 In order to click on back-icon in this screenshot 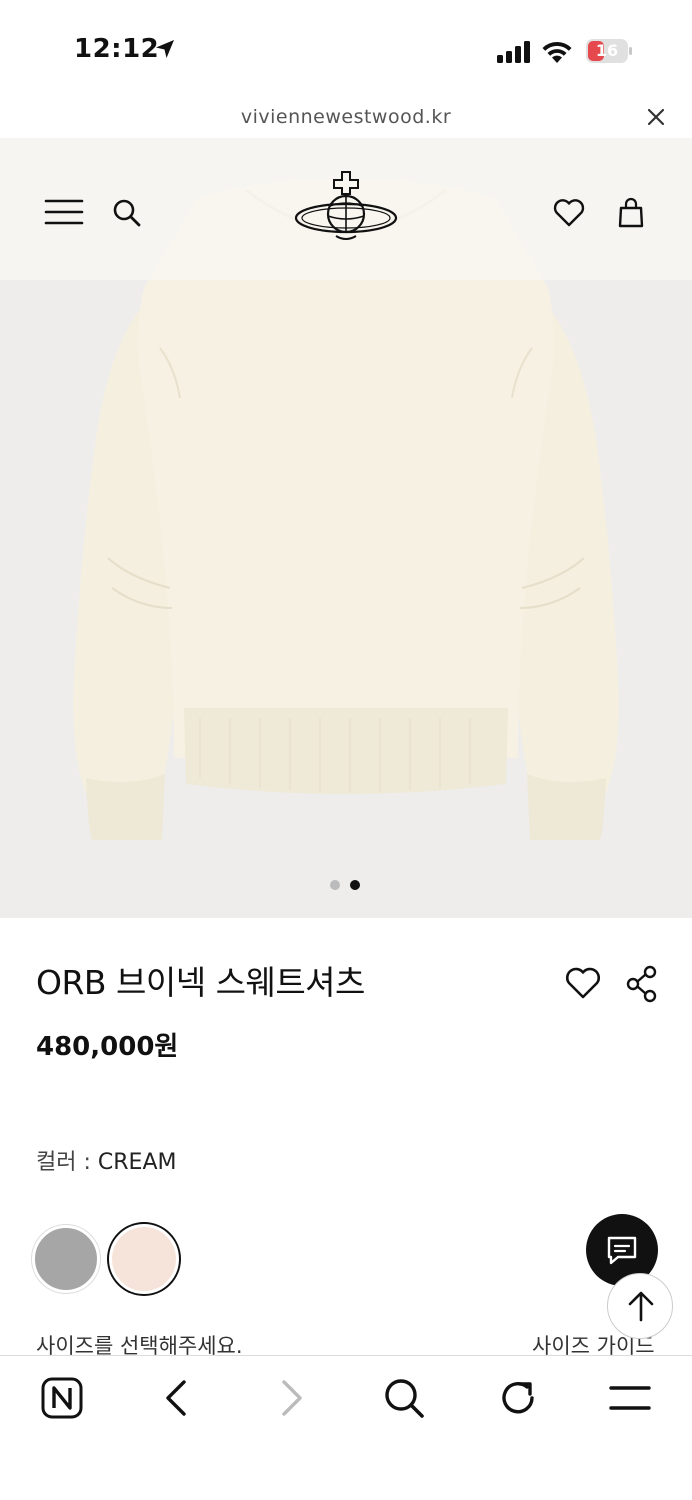, I will do `click(178, 1398)`.